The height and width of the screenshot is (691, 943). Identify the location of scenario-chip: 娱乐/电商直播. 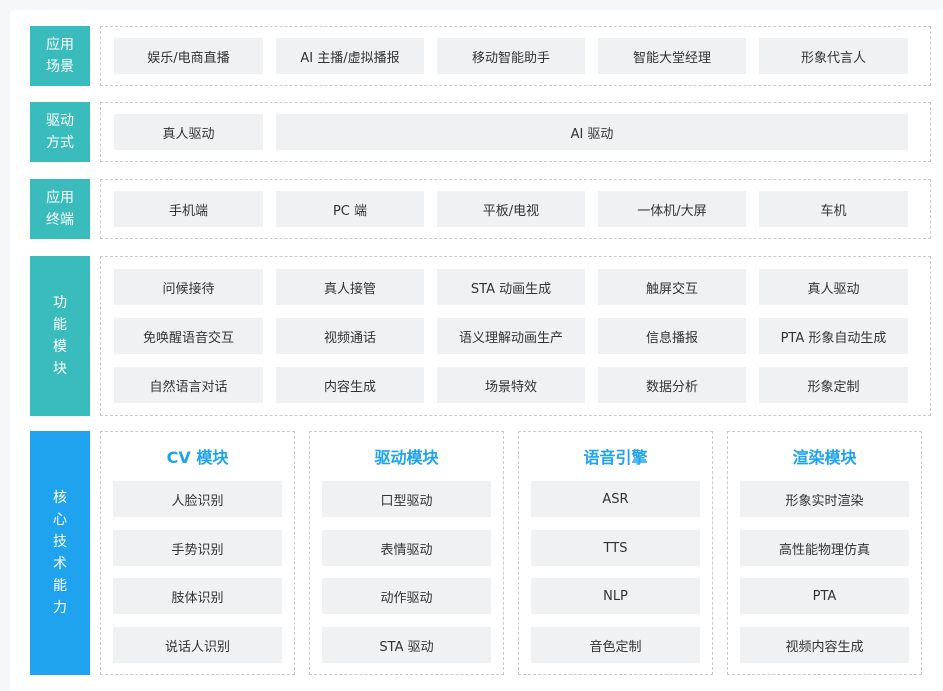
(188, 56).